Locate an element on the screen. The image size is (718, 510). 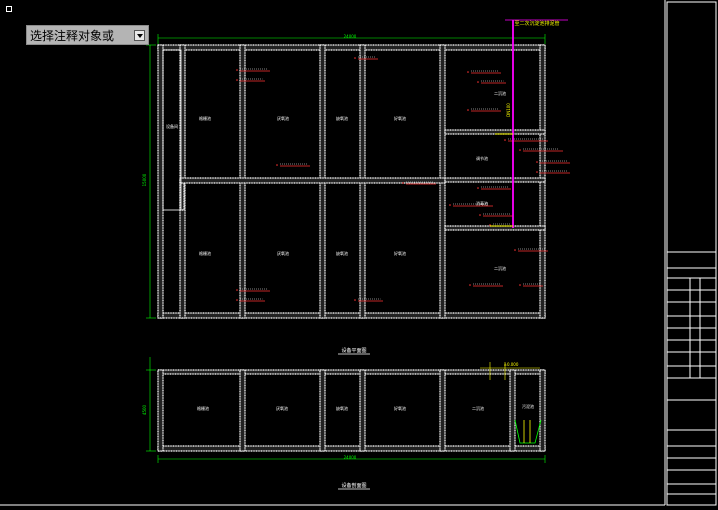
command-prompt-tooltip: 选择注释对象或 is located at coordinates (87, 35).